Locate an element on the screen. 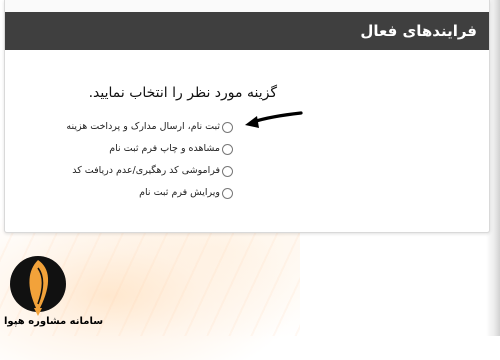 This screenshot has height=360, width=500. selection-prompt: گزینه مورد نظر را انتخاب نمایید. is located at coordinates (182, 93).